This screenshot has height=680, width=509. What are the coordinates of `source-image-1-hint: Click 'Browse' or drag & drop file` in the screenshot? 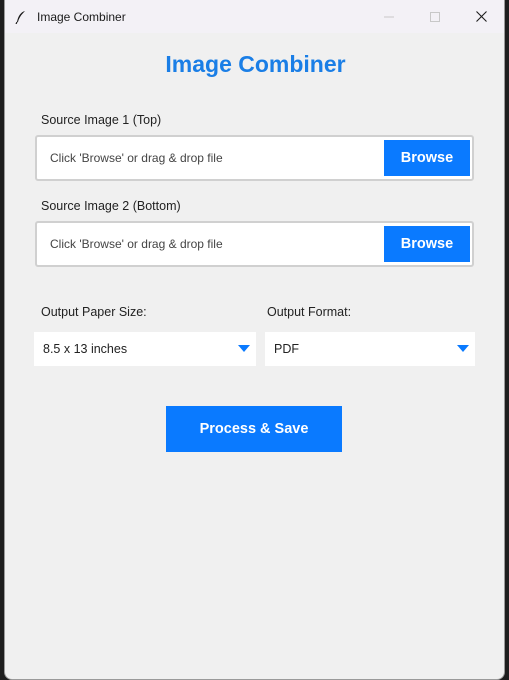 It's located at (136, 158).